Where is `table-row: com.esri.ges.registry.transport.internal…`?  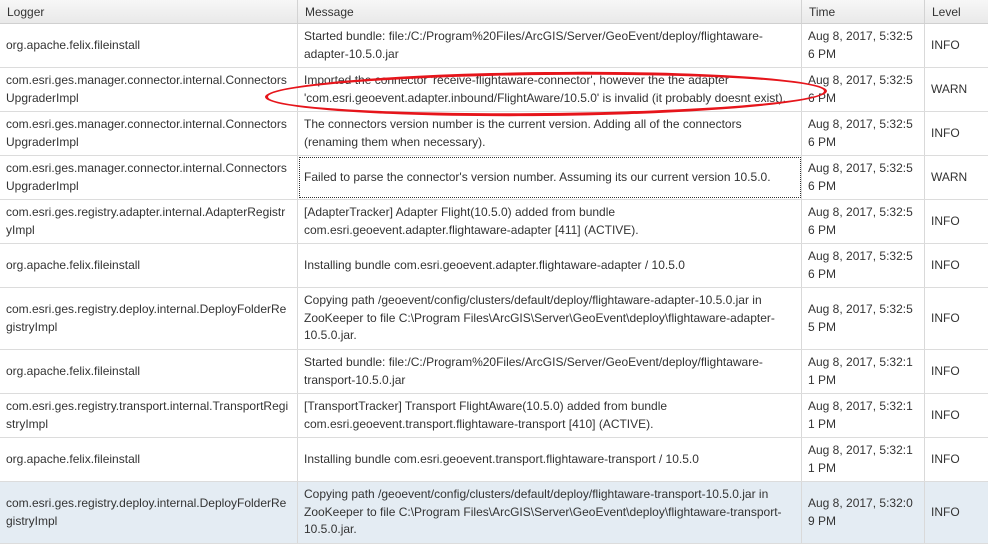 table-row: com.esri.ges.registry.transport.internal… is located at coordinates (494, 416).